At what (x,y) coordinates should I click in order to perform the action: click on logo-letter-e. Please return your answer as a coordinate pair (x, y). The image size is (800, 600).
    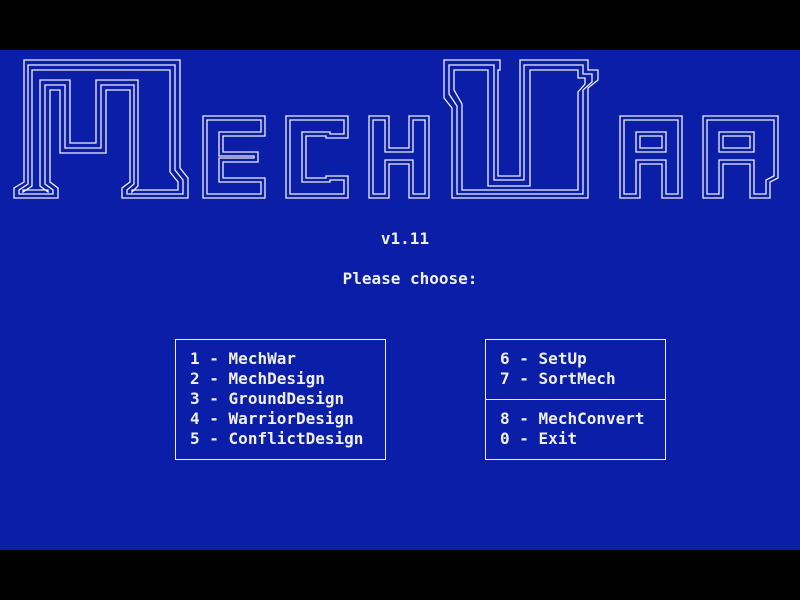
    Looking at the image, I should click on (234, 157).